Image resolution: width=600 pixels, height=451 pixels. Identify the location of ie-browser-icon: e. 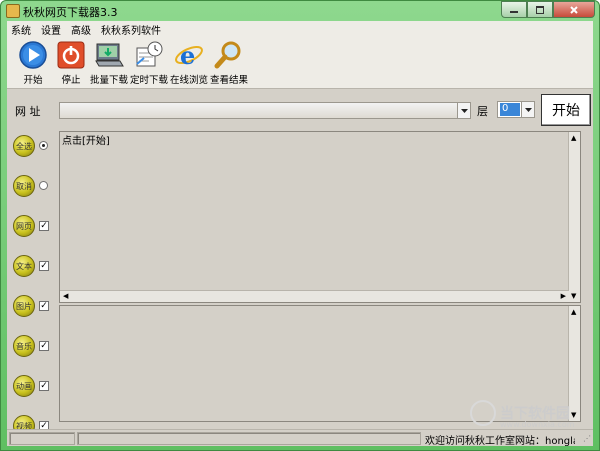
(189, 55).